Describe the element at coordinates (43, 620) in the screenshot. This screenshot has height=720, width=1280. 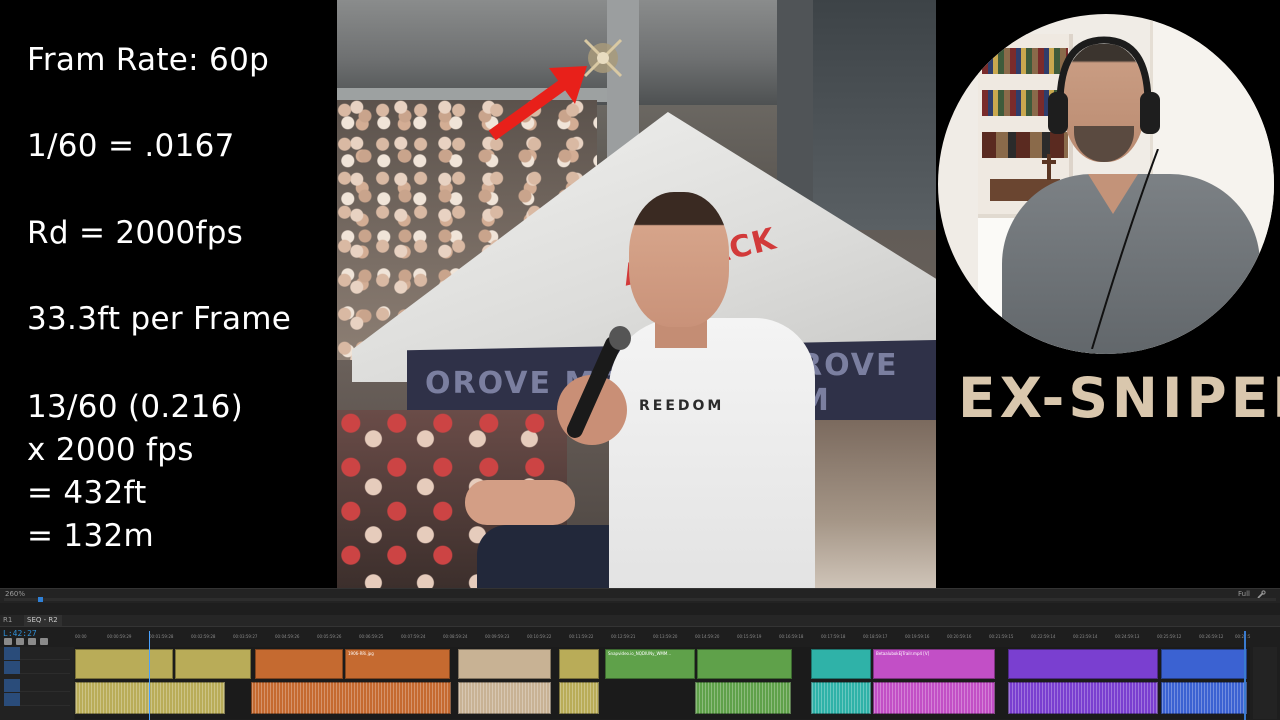
I see `sequence-tab: SEQ - R2` at that location.